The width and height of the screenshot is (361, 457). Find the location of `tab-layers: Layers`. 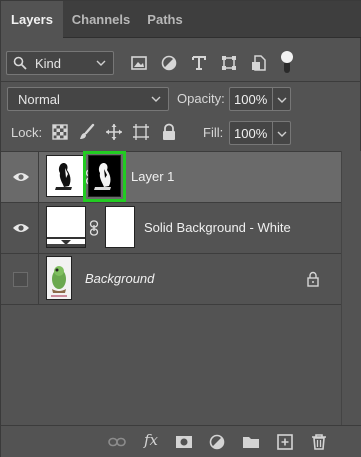

tab-layers: Layers is located at coordinates (32, 20).